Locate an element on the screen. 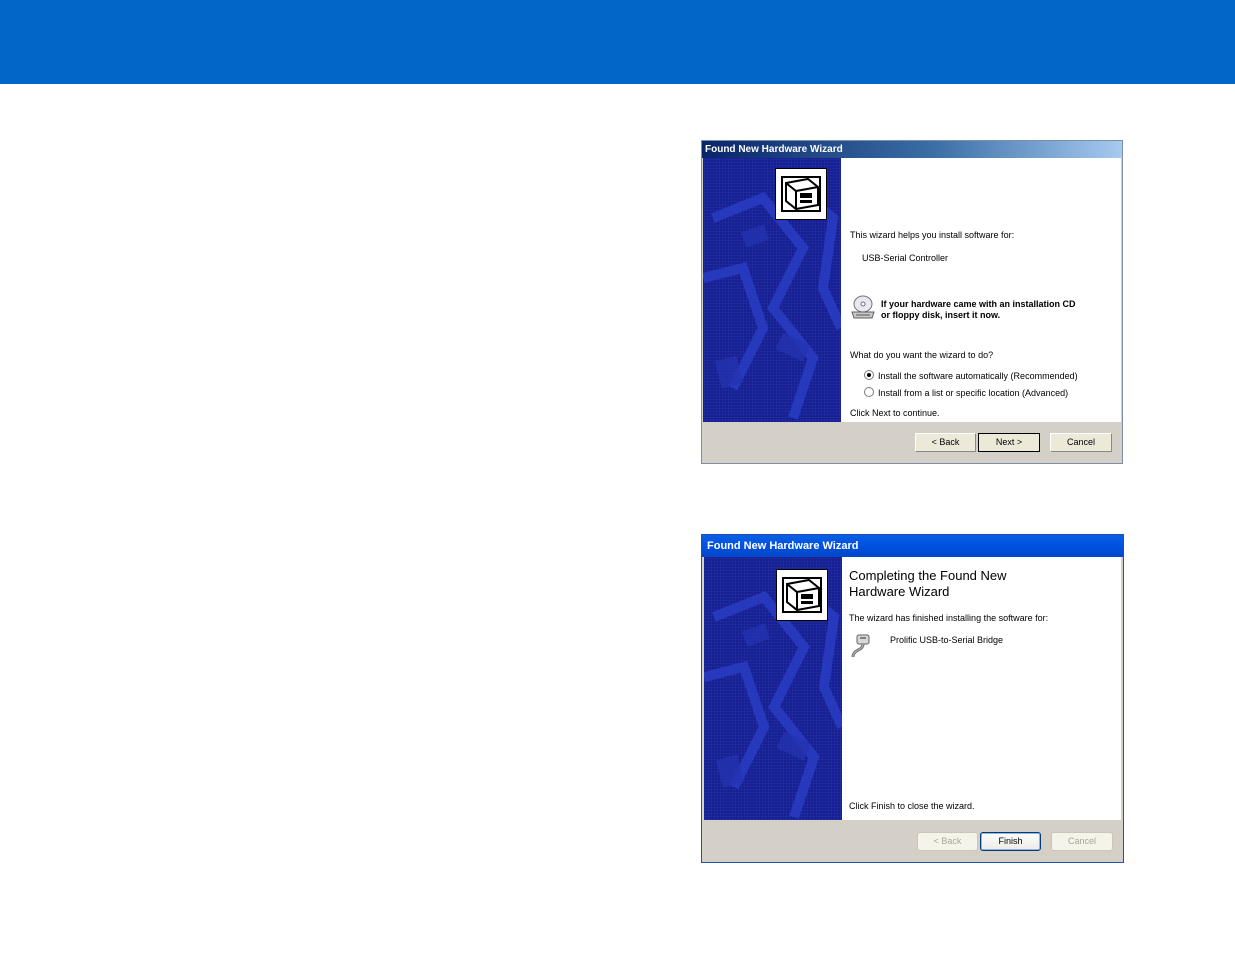 Image resolution: width=1235 pixels, height=954 pixels. cd-notice-line-2: or floppy disk, insert it now. is located at coordinates (941, 315).